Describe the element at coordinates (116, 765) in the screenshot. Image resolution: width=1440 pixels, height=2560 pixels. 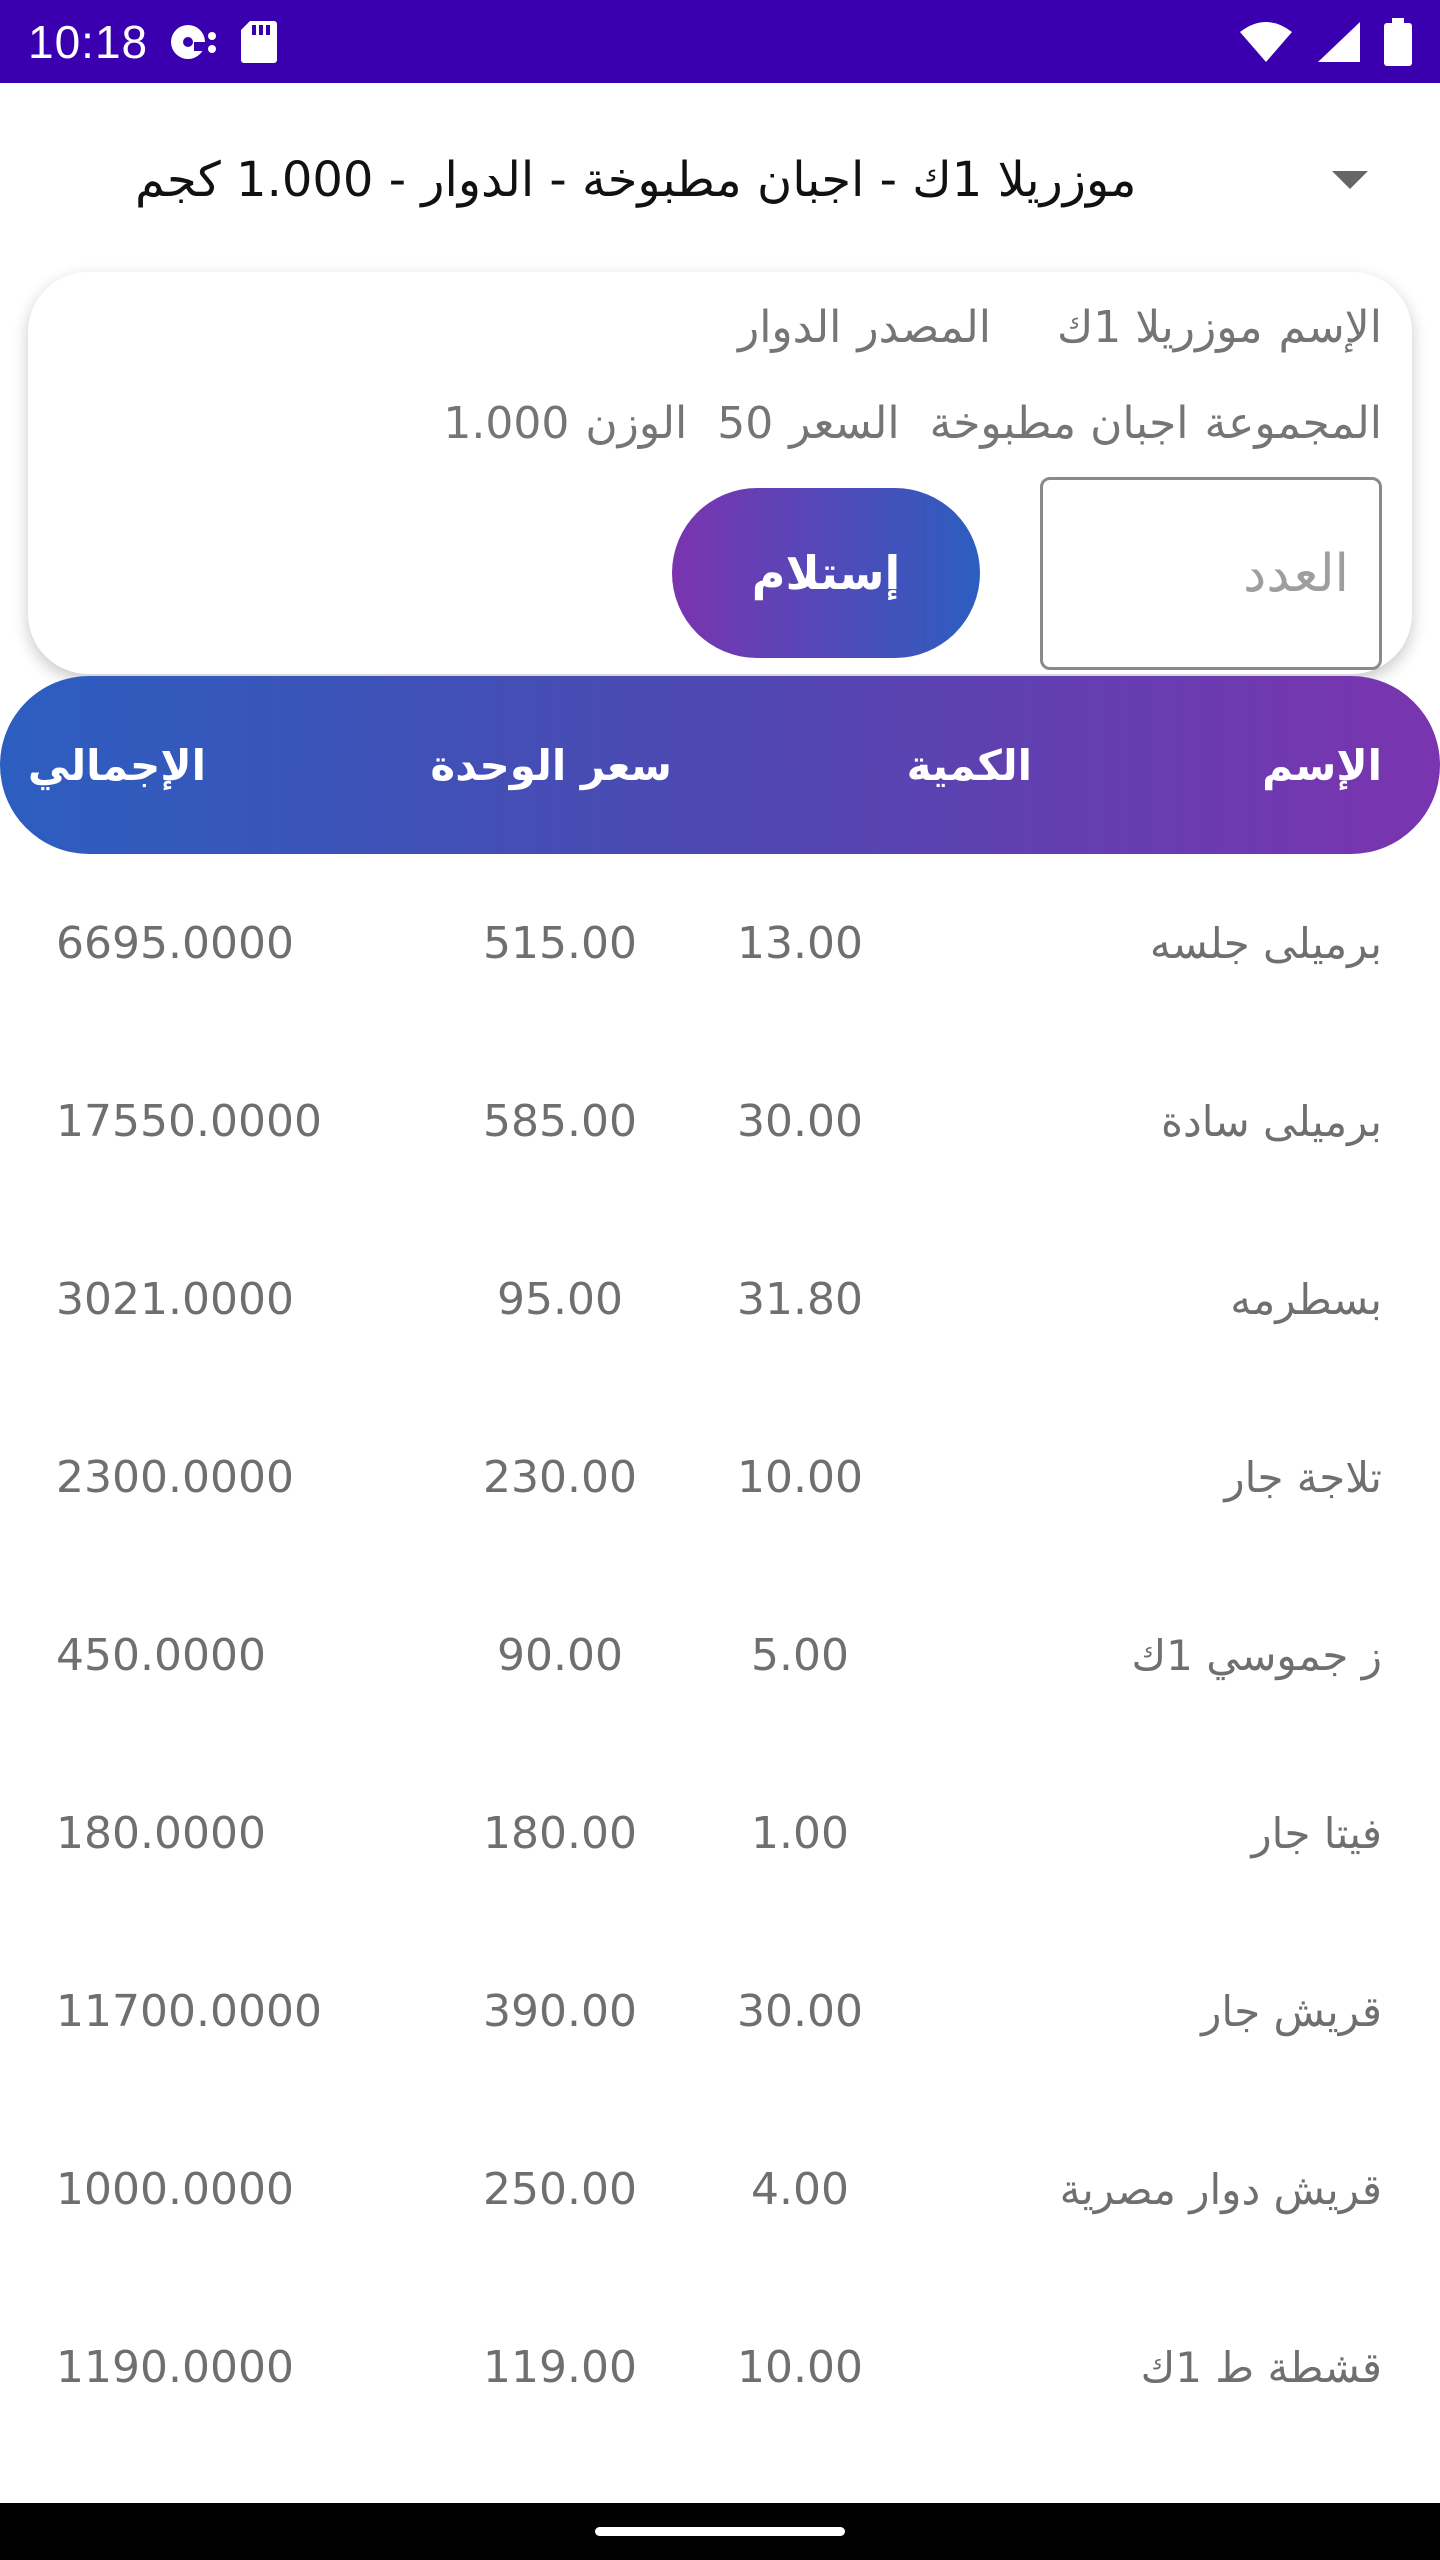
I see `header-total: الإجمالي` at that location.